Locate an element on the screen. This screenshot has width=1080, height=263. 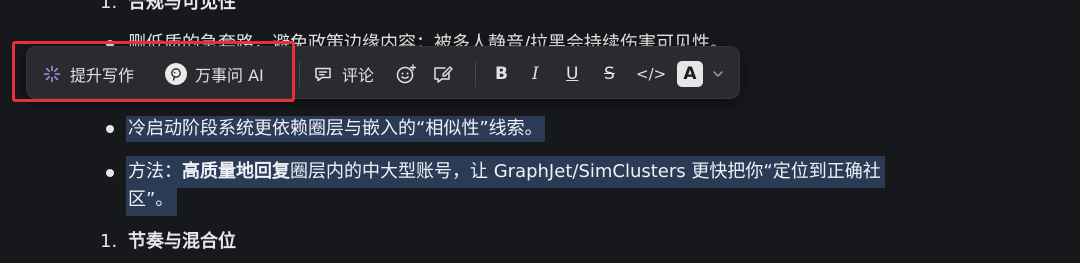
italic-button: I is located at coordinates (535, 73).